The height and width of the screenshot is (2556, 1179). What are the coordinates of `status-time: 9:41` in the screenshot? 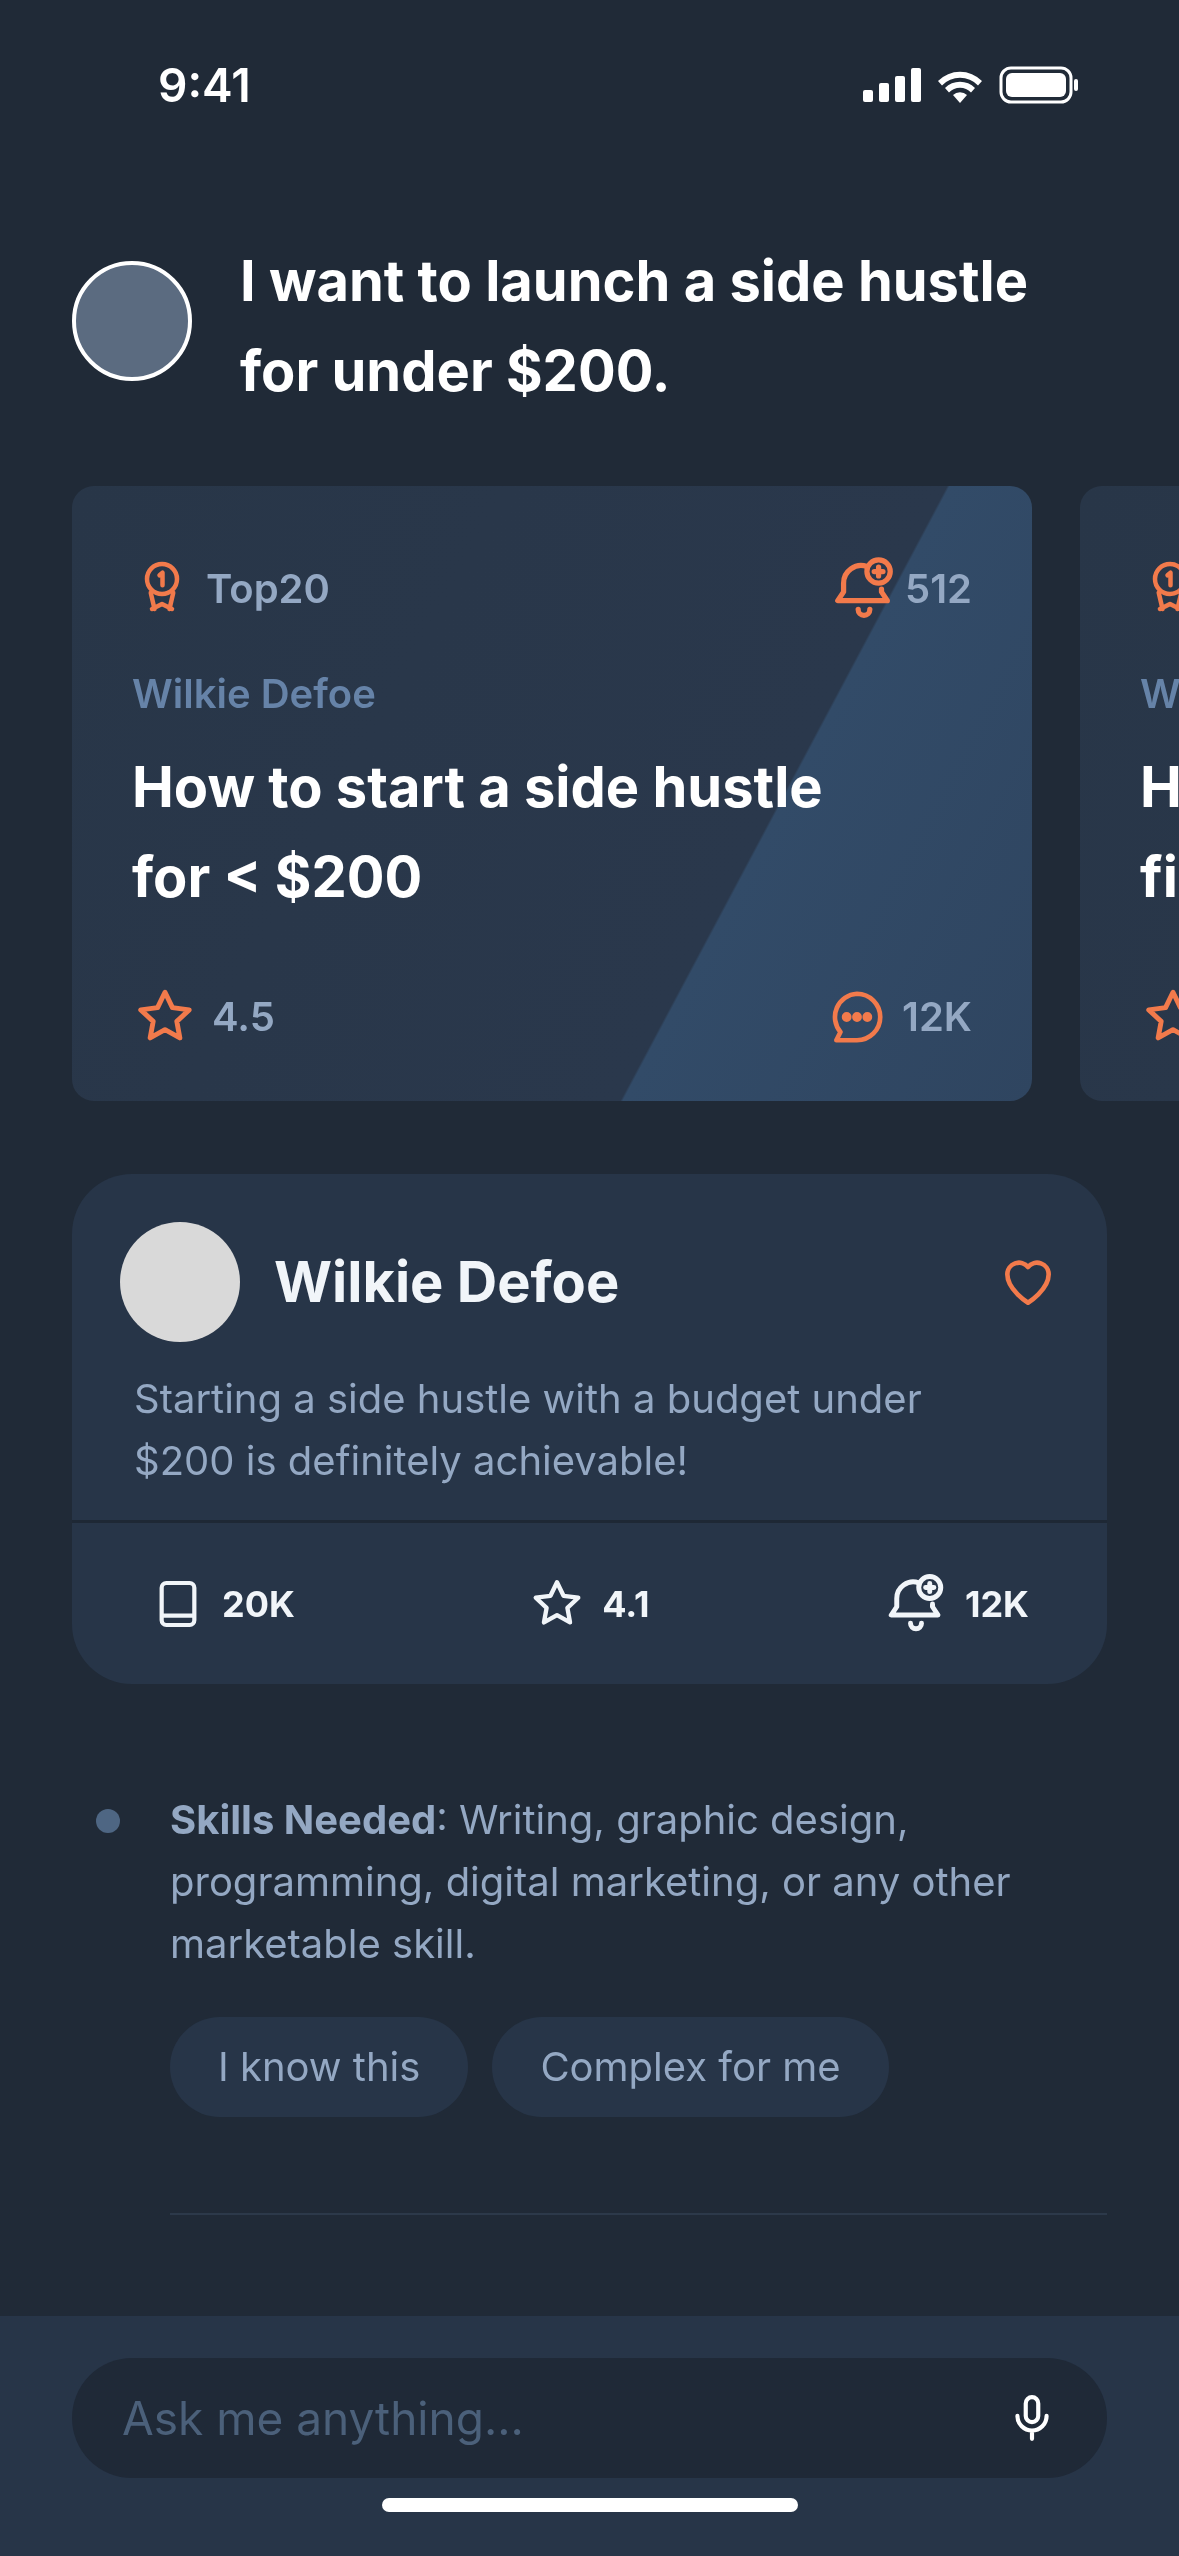 It's located at (204, 85).